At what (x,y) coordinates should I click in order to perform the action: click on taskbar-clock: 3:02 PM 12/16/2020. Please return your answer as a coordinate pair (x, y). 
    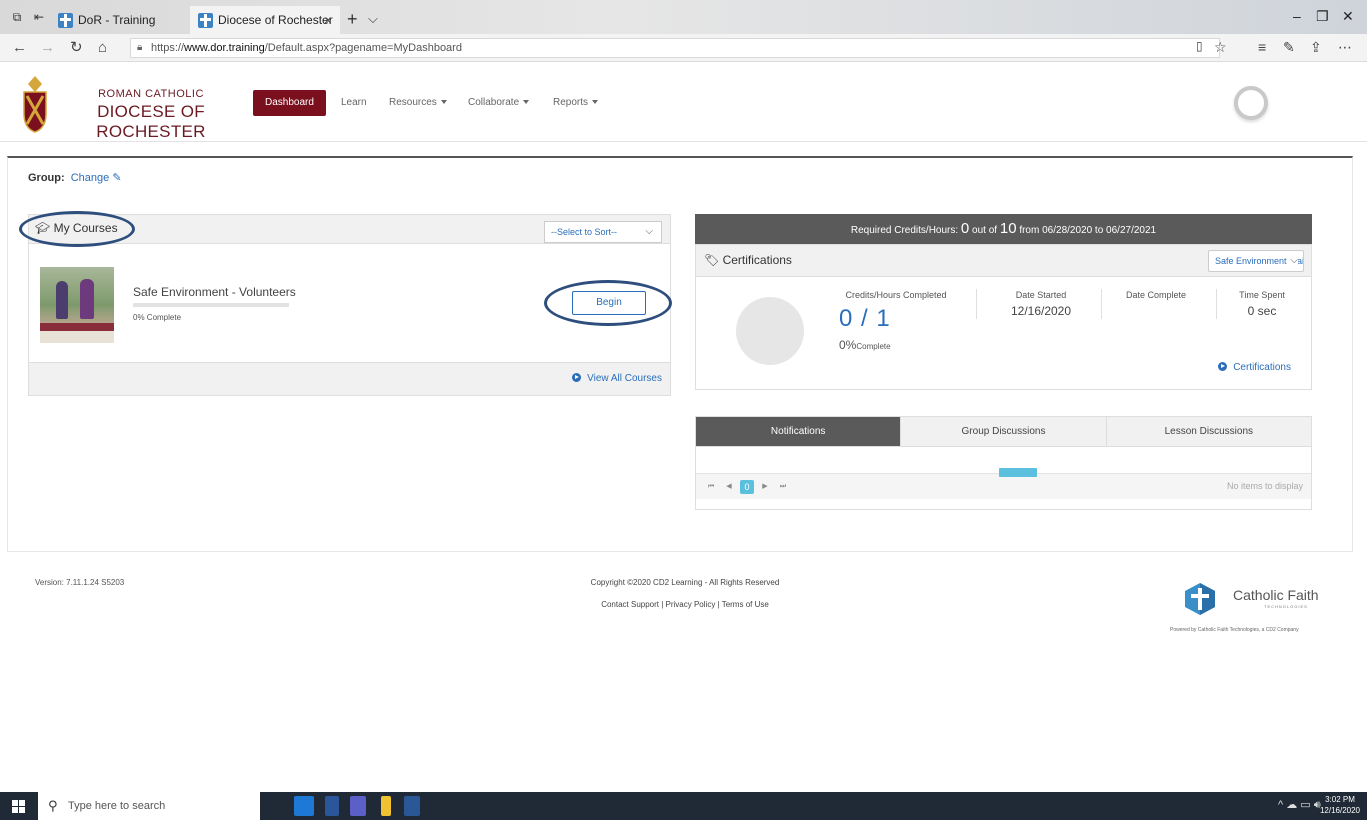
    Looking at the image, I should click on (1340, 805).